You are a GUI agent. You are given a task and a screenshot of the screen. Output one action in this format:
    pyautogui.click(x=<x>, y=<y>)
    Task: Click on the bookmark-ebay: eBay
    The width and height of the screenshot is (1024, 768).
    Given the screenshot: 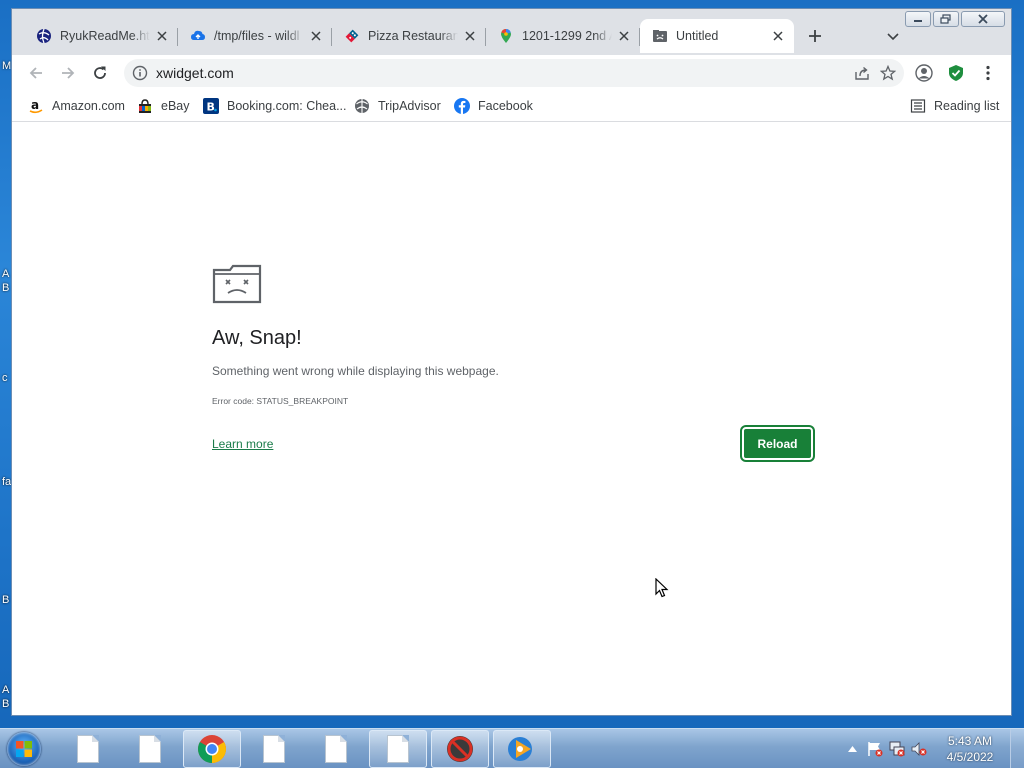 What is the action you would take?
    pyautogui.click(x=163, y=106)
    